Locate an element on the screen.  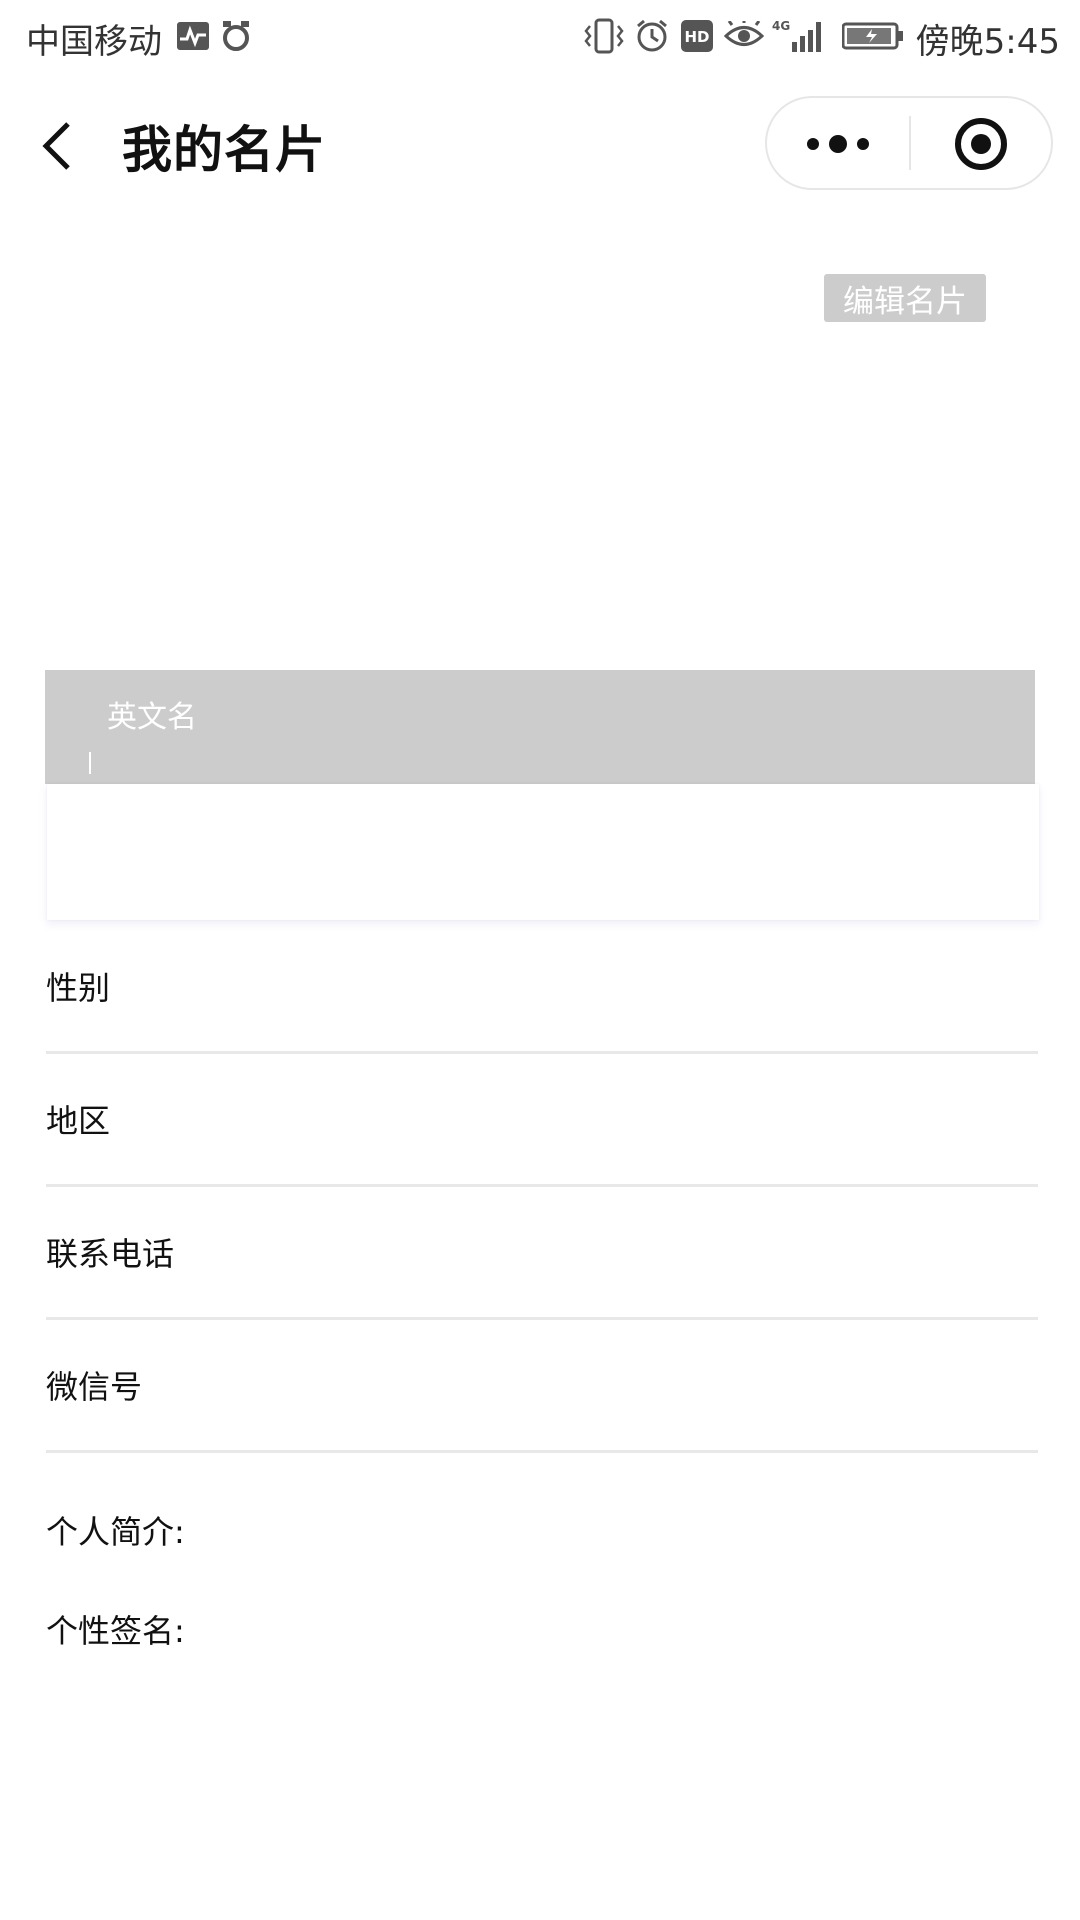
field-label-phone: 联系电话 is located at coordinates (110, 1254).